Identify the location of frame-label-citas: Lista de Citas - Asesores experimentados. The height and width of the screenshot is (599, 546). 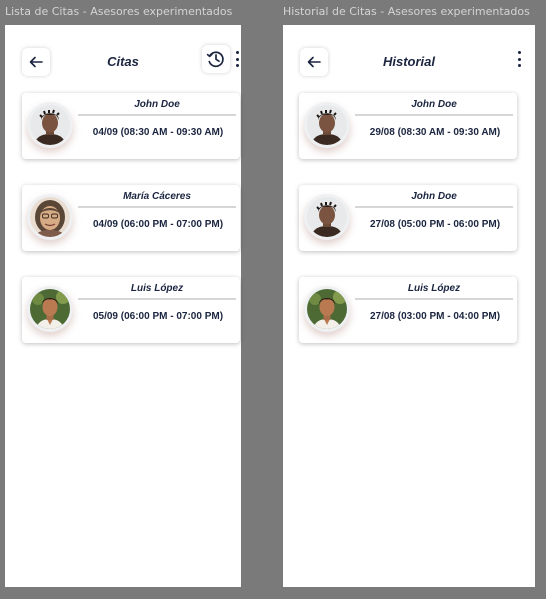
(119, 11).